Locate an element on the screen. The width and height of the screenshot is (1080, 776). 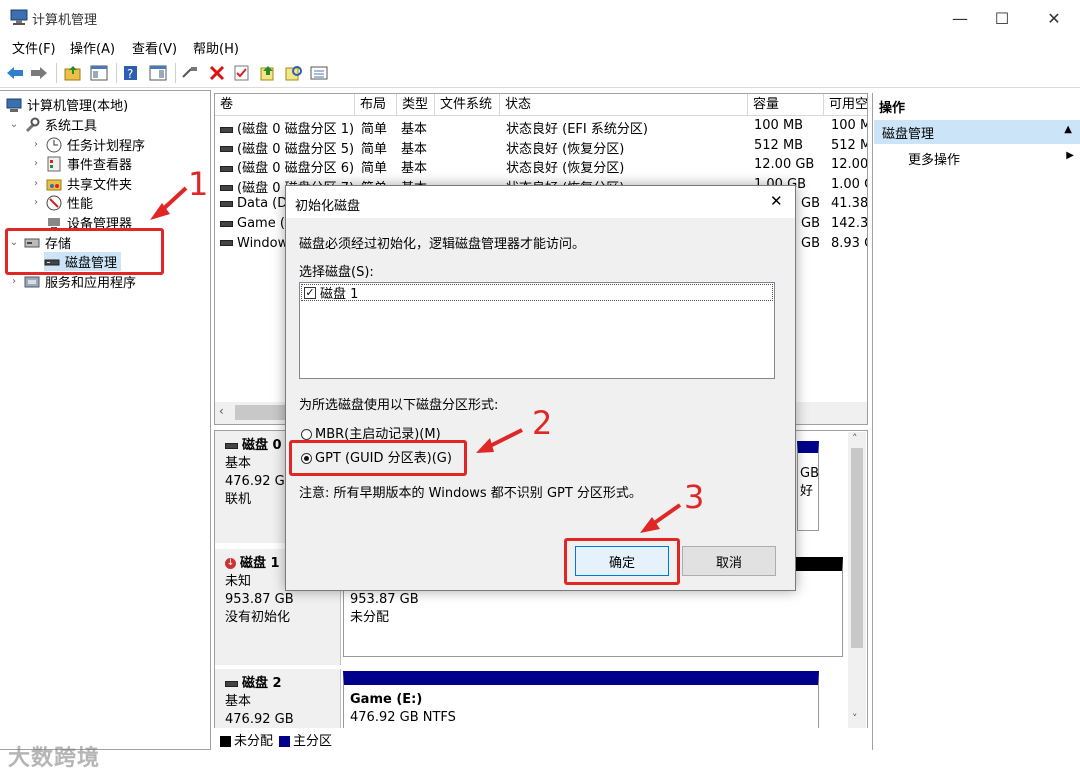
actions-section-disk-management: 磁盘管理 ▲ is located at coordinates (977, 132).